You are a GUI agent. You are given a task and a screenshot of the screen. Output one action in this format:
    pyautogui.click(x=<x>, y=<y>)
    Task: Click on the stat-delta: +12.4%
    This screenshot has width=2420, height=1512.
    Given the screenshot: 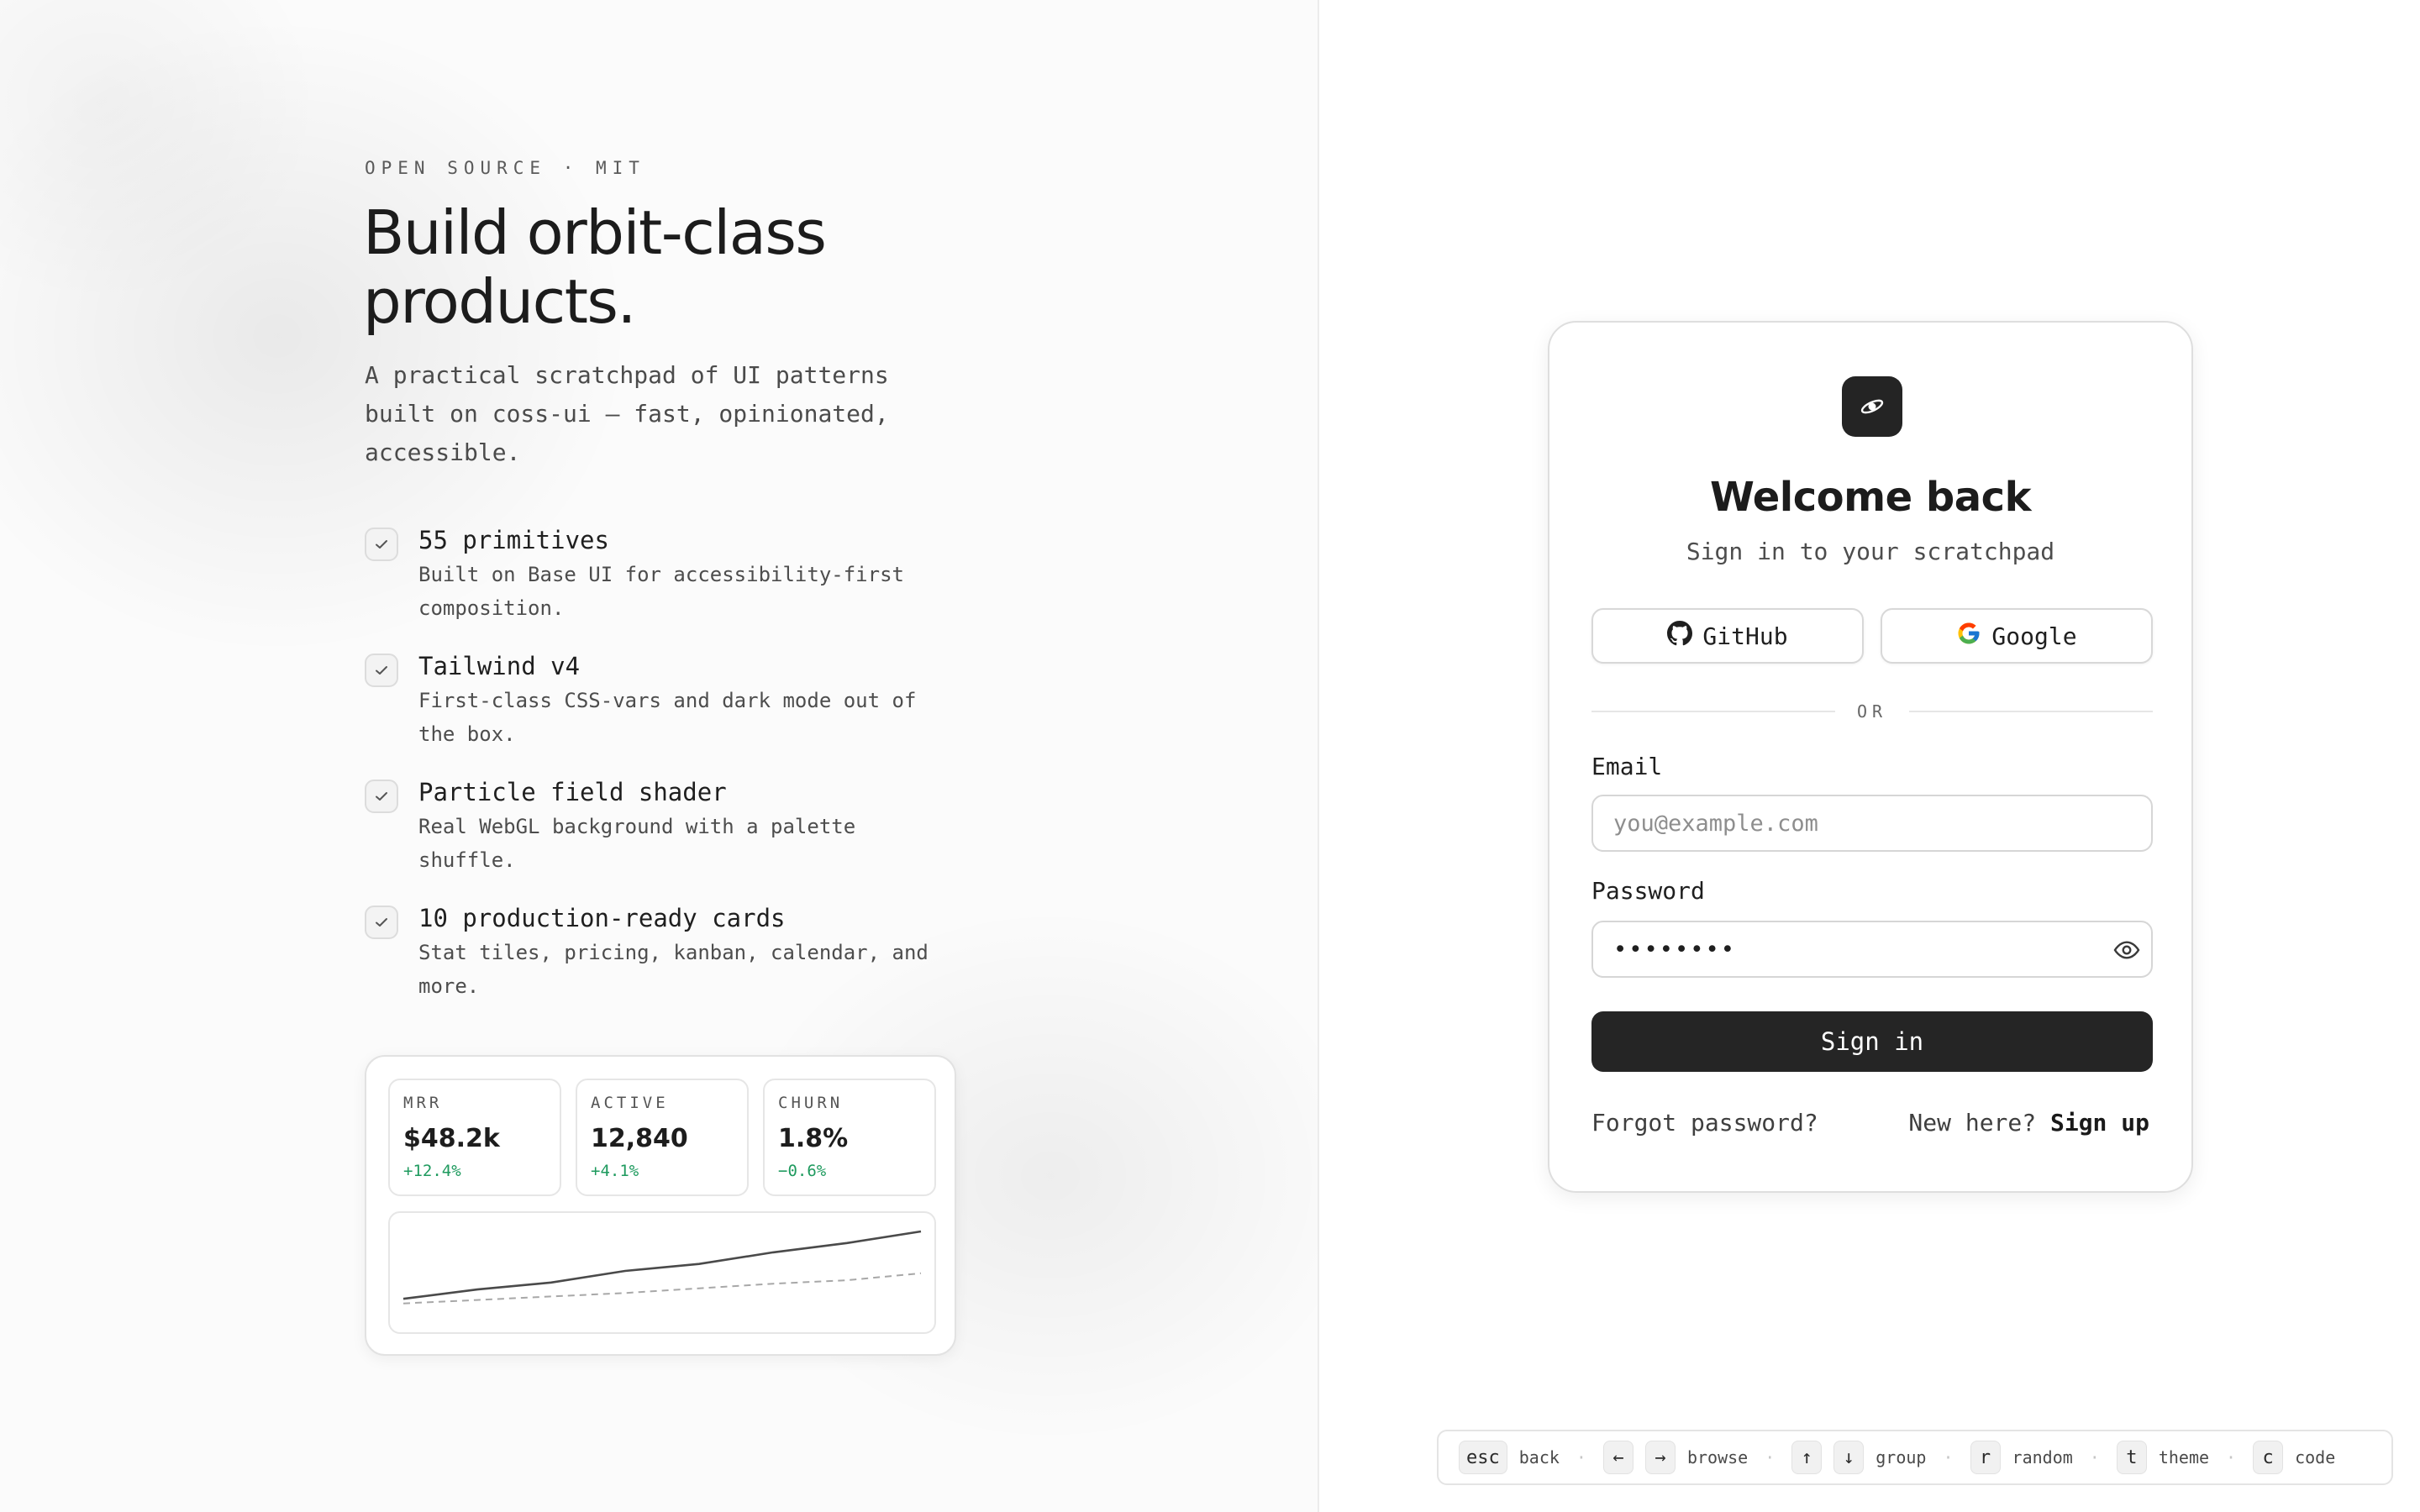 What is the action you would take?
    pyautogui.click(x=432, y=1171)
    